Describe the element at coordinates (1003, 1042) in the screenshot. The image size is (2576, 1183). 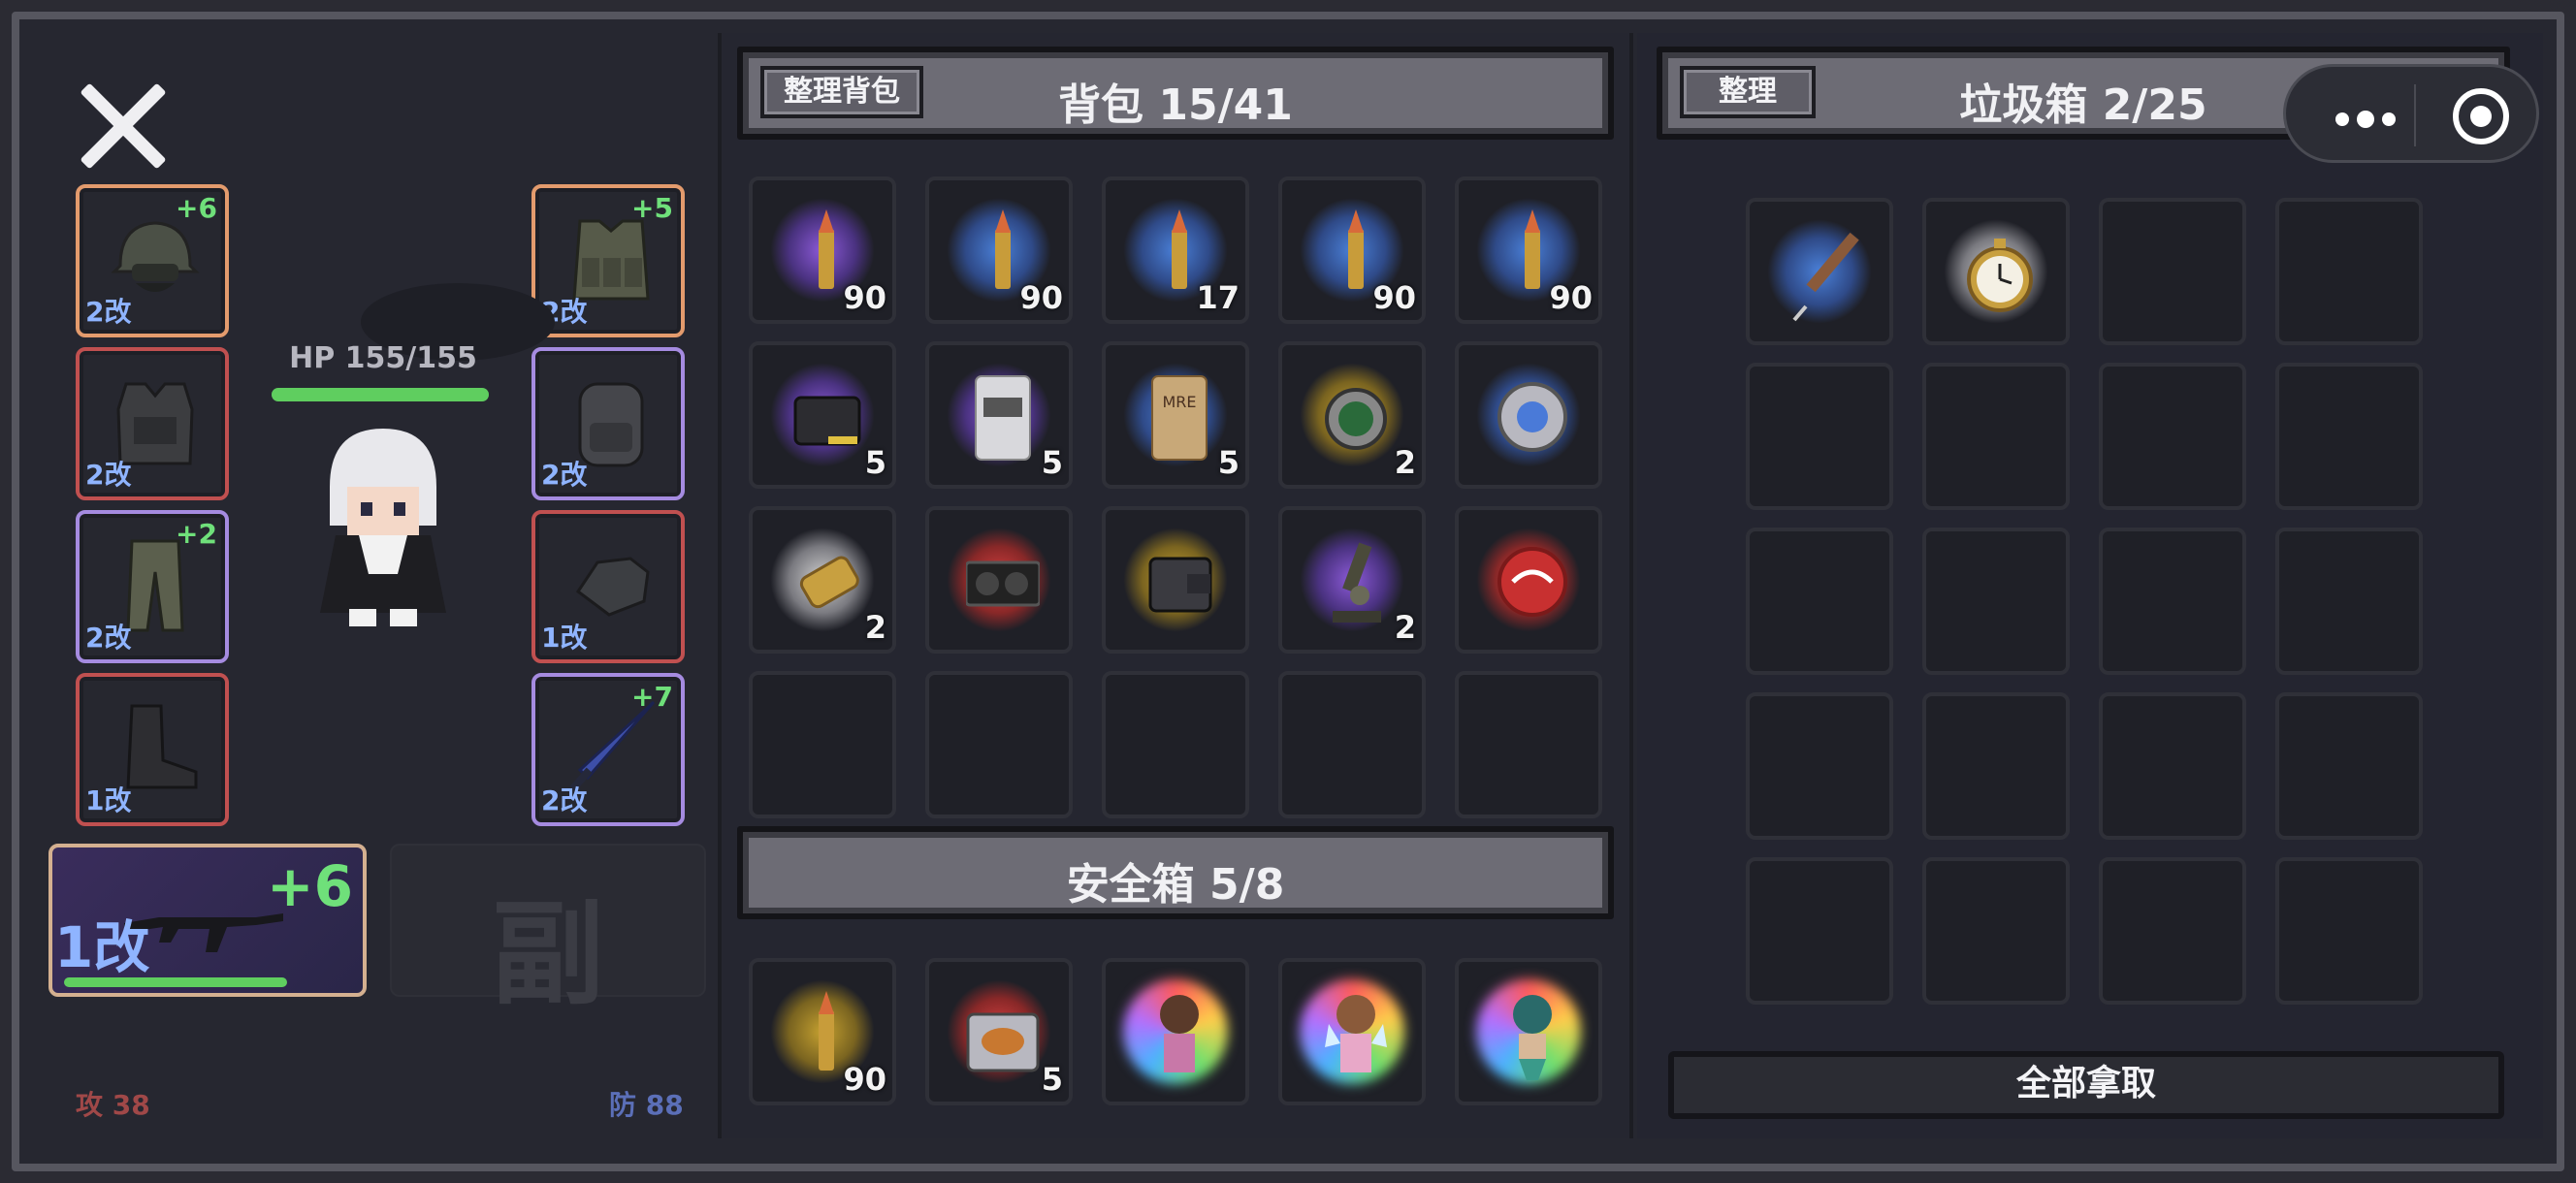
I see `food-case-icon` at that location.